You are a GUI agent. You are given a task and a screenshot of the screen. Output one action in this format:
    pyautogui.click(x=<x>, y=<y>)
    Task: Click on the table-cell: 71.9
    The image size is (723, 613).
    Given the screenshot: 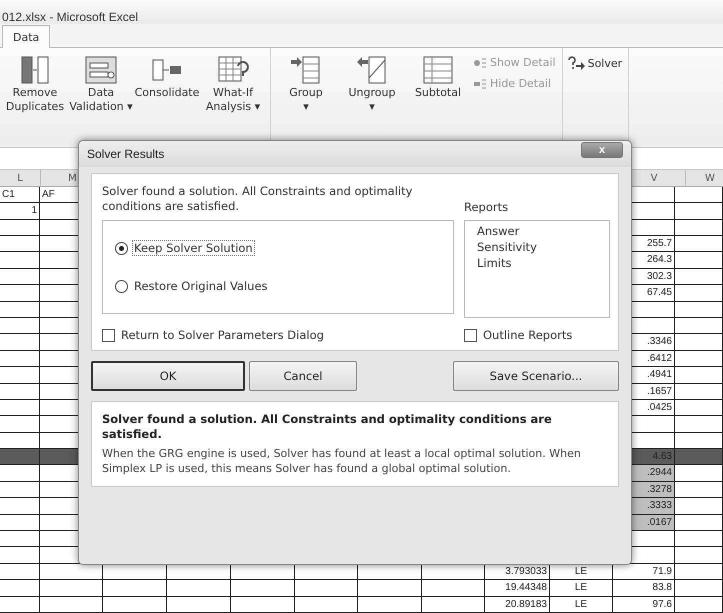 What is the action you would take?
    pyautogui.click(x=644, y=572)
    